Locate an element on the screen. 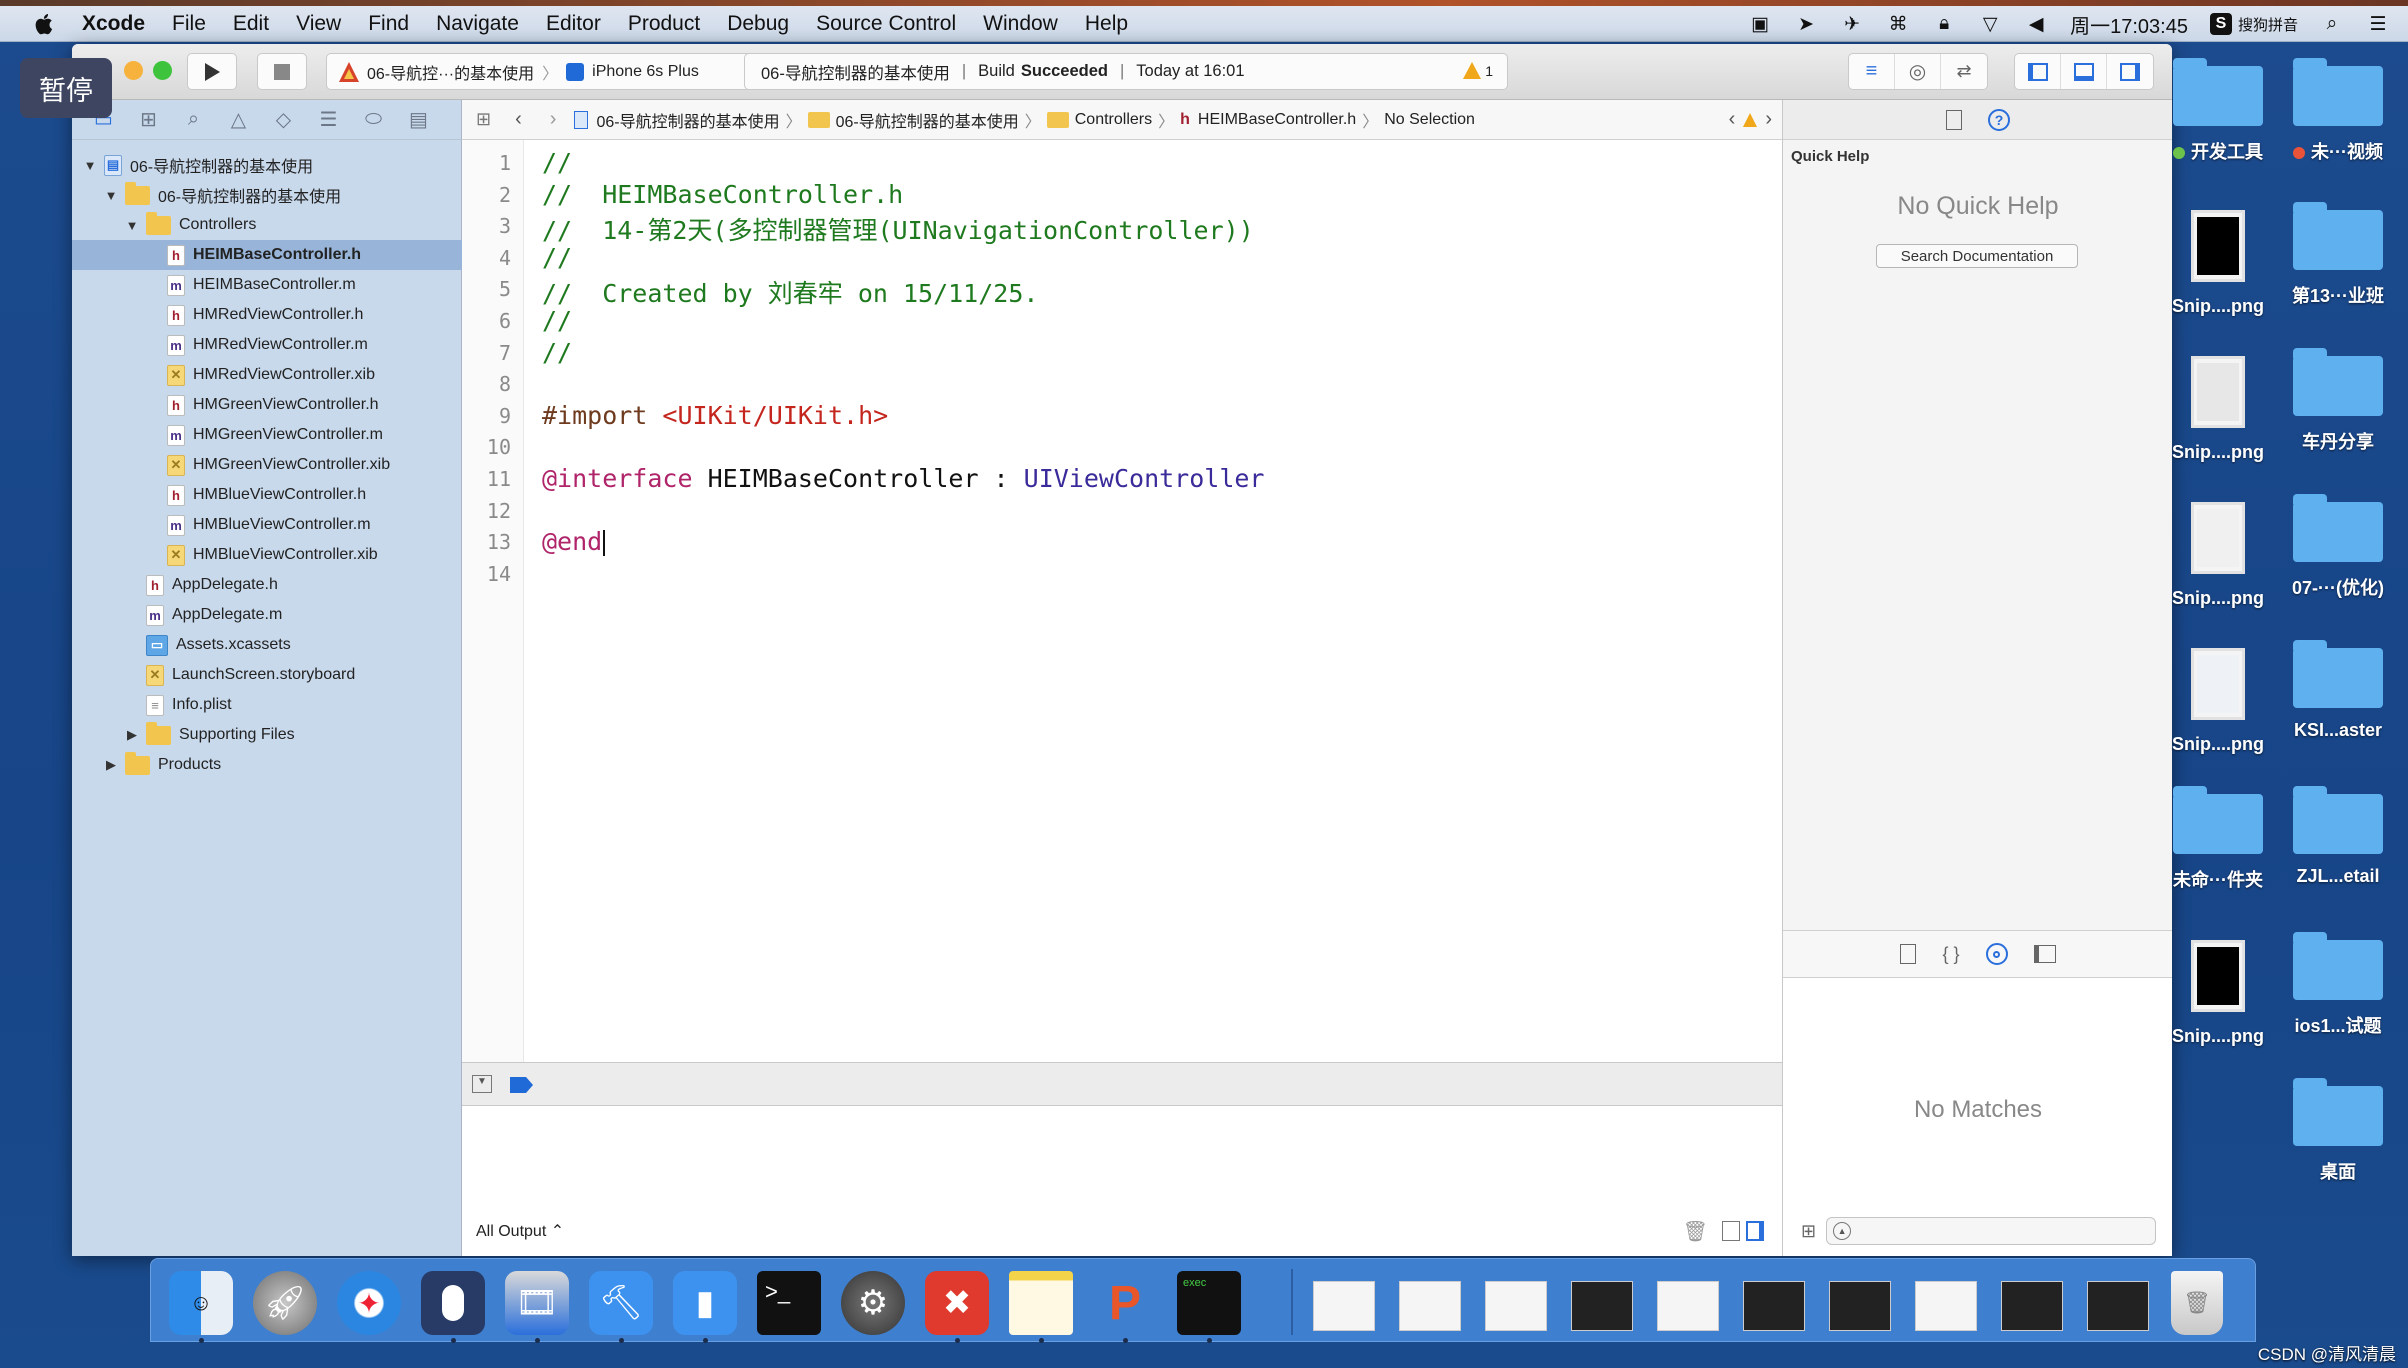  xcode-dock-icon: 🔨︎ is located at coordinates (621, 1303).